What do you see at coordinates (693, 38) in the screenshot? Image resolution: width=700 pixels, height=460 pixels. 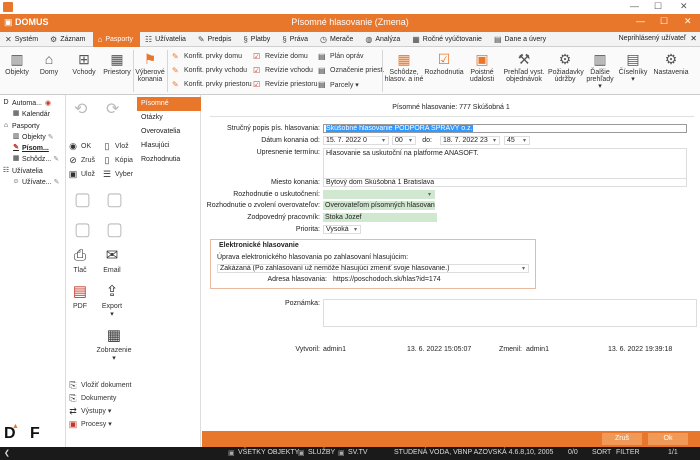 I see `user-close-icon: ✕` at bounding box center [693, 38].